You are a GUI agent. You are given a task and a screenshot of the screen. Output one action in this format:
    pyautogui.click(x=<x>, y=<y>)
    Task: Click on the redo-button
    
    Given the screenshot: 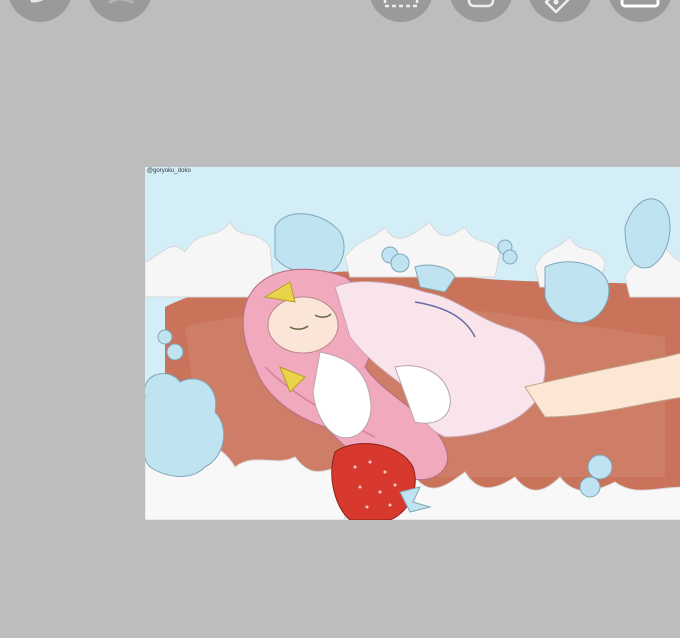 What is the action you would take?
    pyautogui.click(x=120, y=11)
    